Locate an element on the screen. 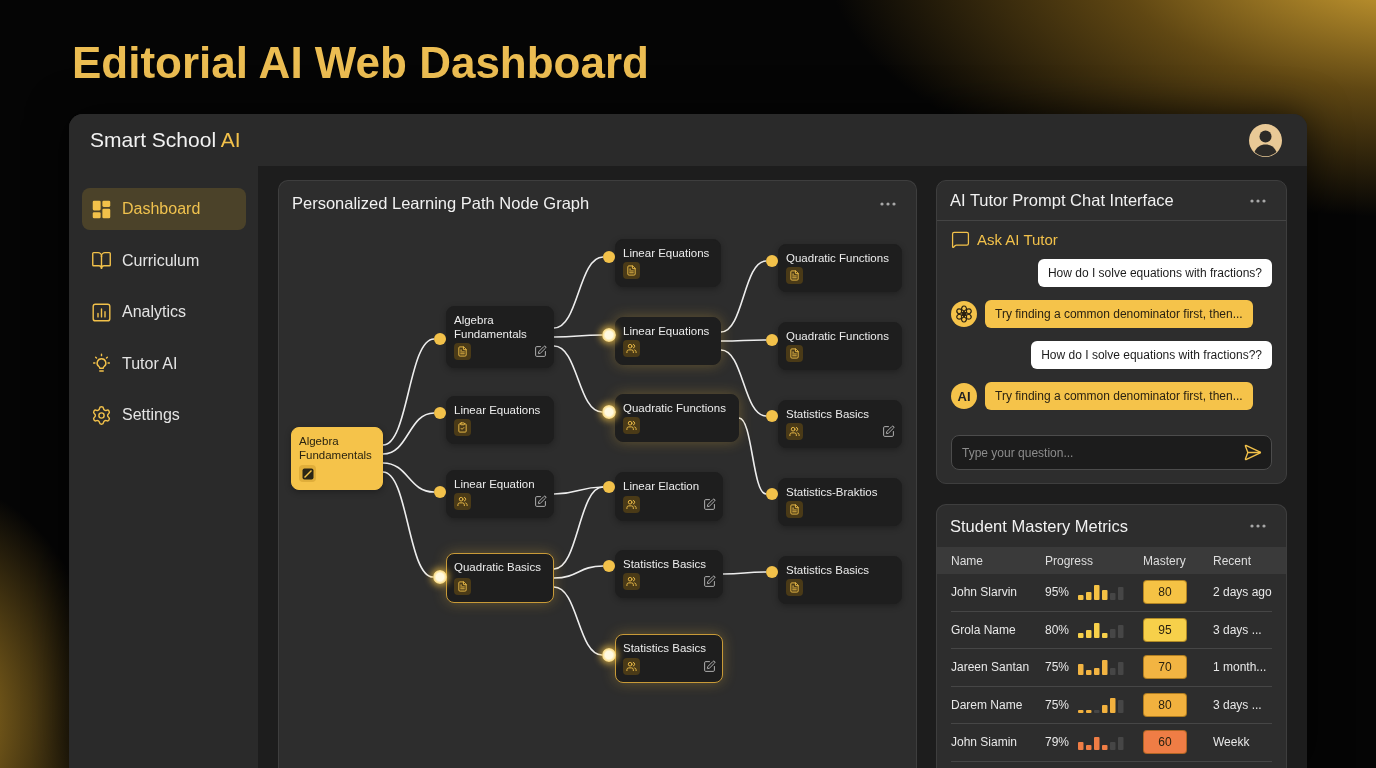 The height and width of the screenshot is (768, 1376). lightbulb-icon is located at coordinates (101, 363).